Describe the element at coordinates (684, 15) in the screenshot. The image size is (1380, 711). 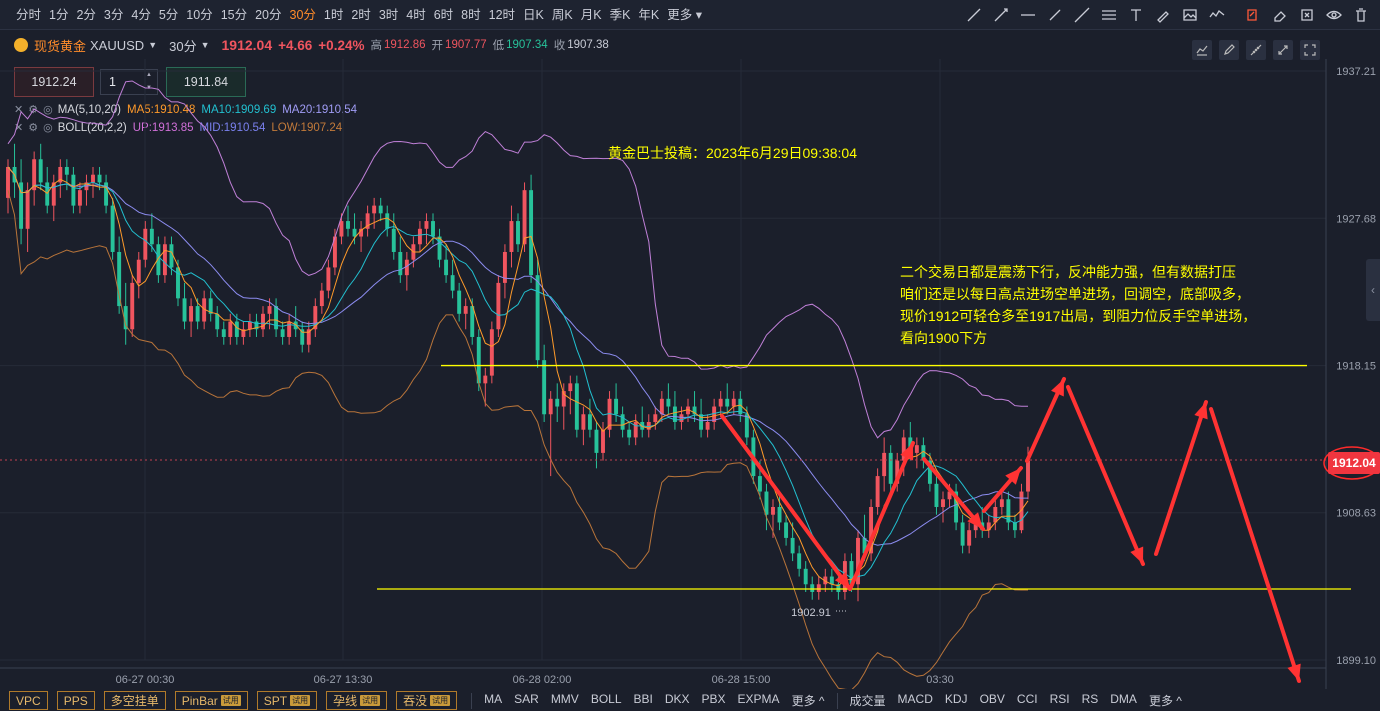
I see `period-22: 更多 ▾` at that location.